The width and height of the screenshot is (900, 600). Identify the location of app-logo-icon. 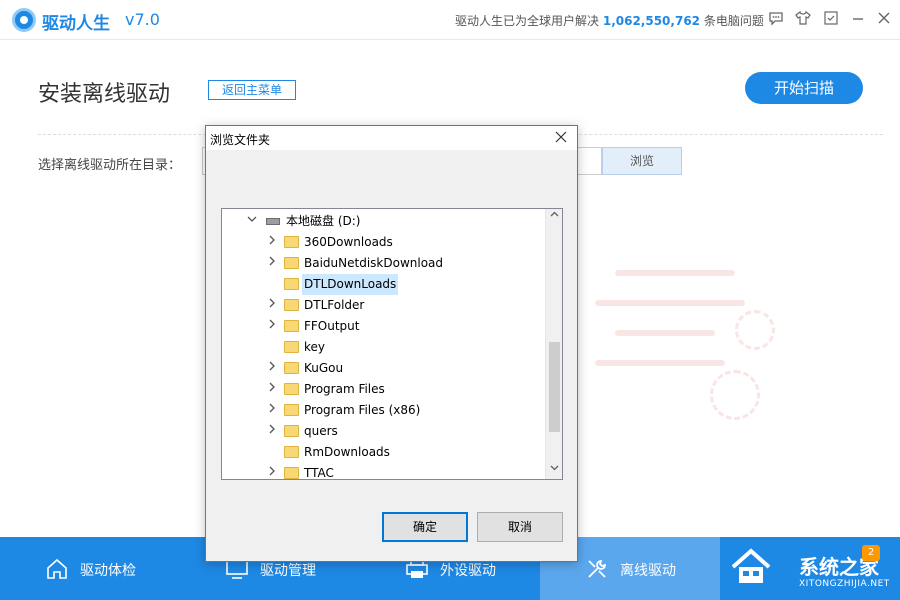
(24, 20).